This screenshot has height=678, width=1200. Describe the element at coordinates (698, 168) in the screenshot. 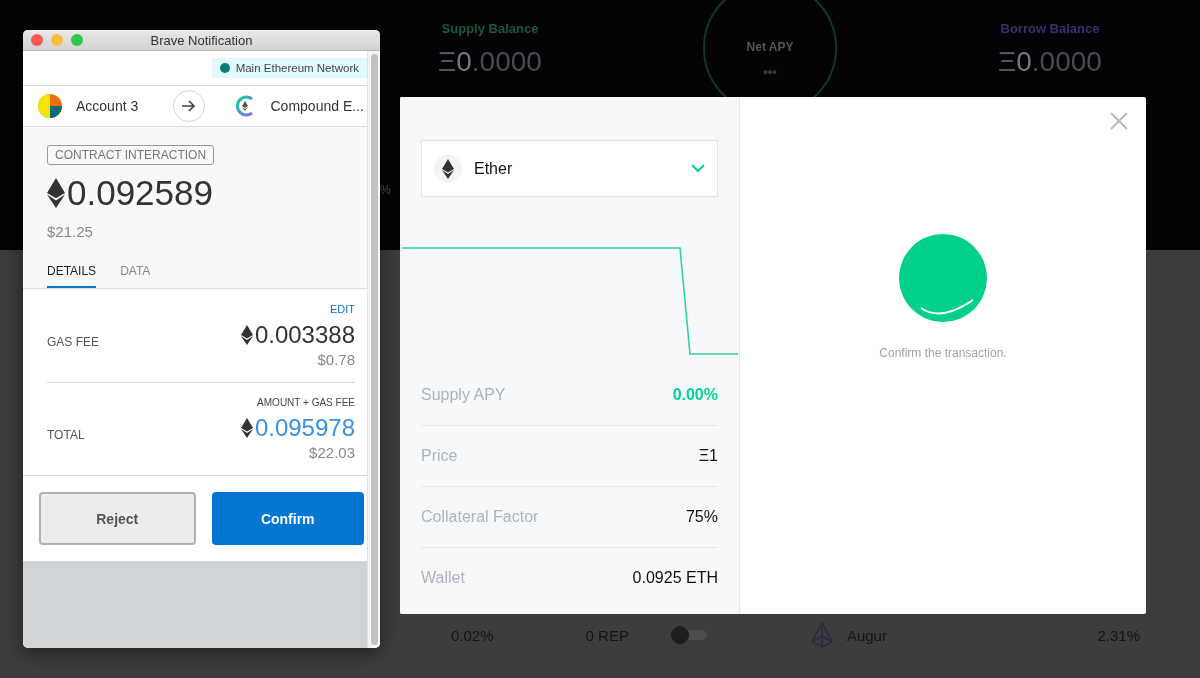

I see `chevron-down-icon` at that location.